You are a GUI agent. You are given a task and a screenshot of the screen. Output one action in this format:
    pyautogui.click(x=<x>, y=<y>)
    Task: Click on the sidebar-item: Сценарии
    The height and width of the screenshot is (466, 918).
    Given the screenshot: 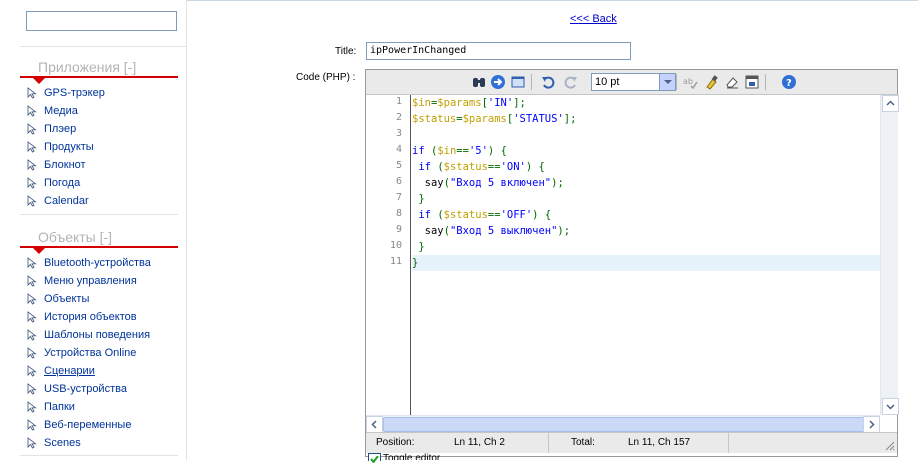 What is the action you would take?
    pyautogui.click(x=99, y=371)
    